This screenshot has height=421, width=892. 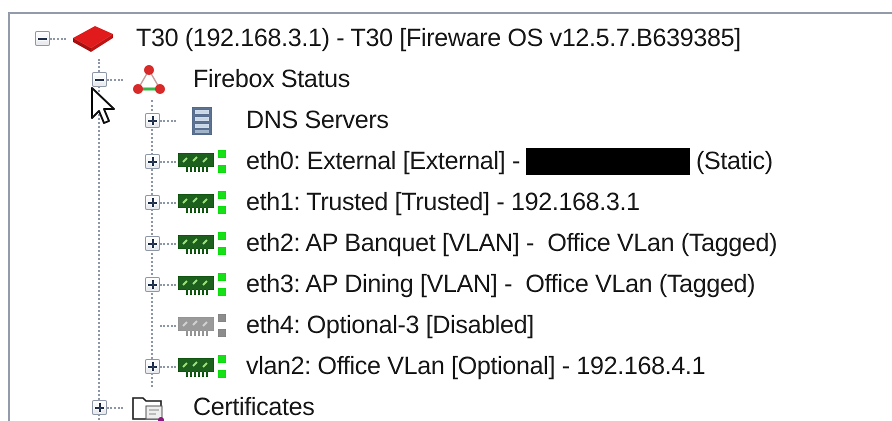 I want to click on tree-item-label: (Static), so click(x=734, y=161).